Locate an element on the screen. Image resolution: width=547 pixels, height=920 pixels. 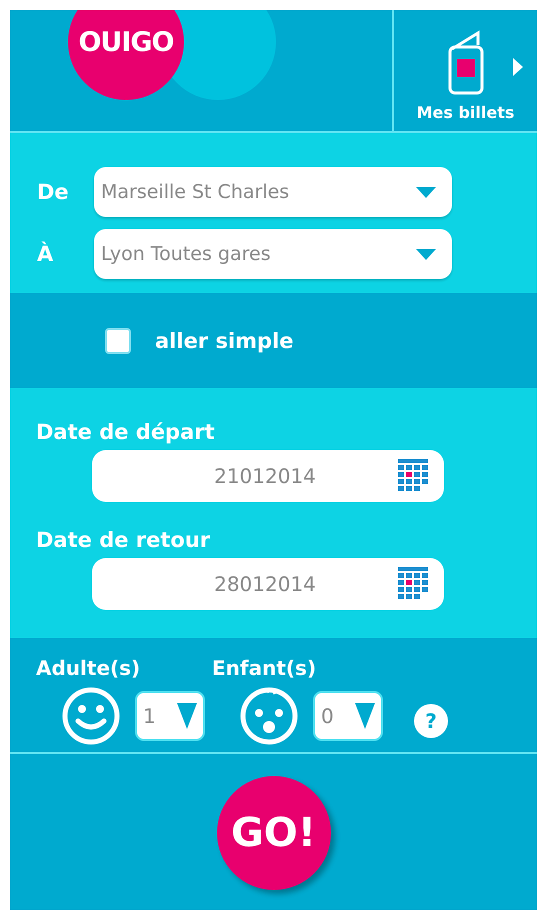
date-label: Date de retour is located at coordinates (123, 540).